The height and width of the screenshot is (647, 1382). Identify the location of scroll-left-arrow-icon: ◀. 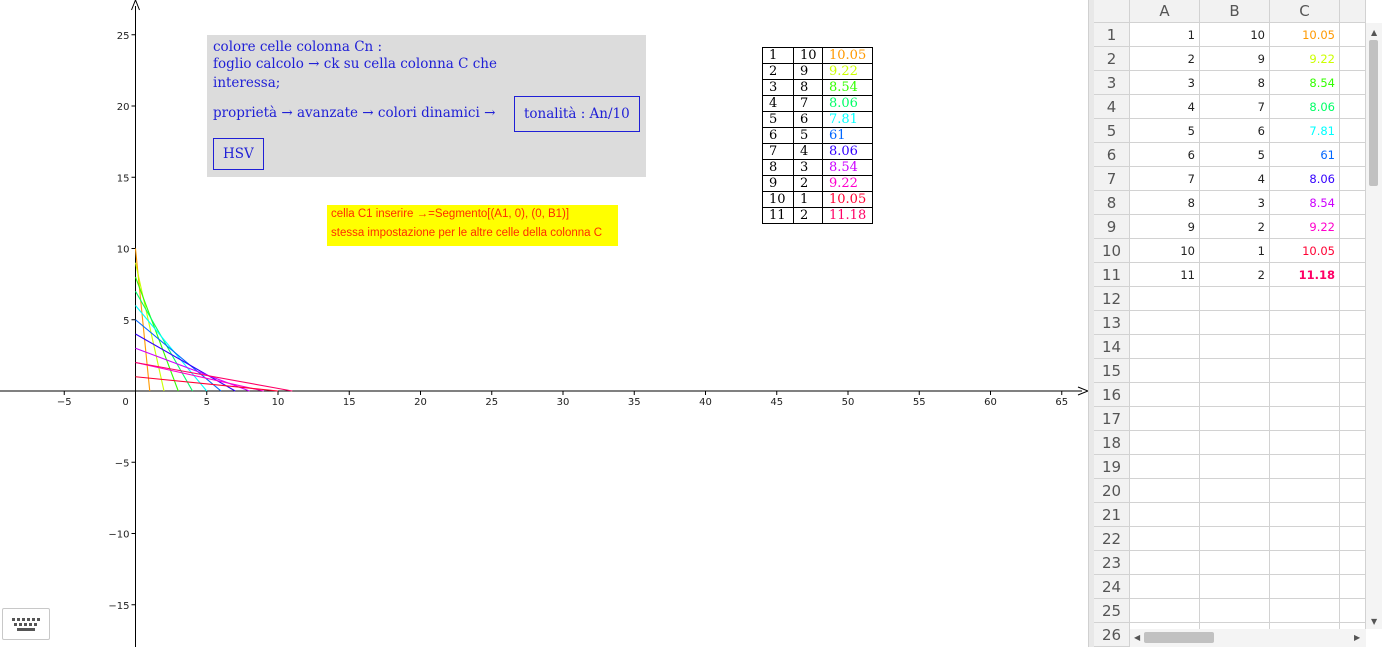
(1137, 637).